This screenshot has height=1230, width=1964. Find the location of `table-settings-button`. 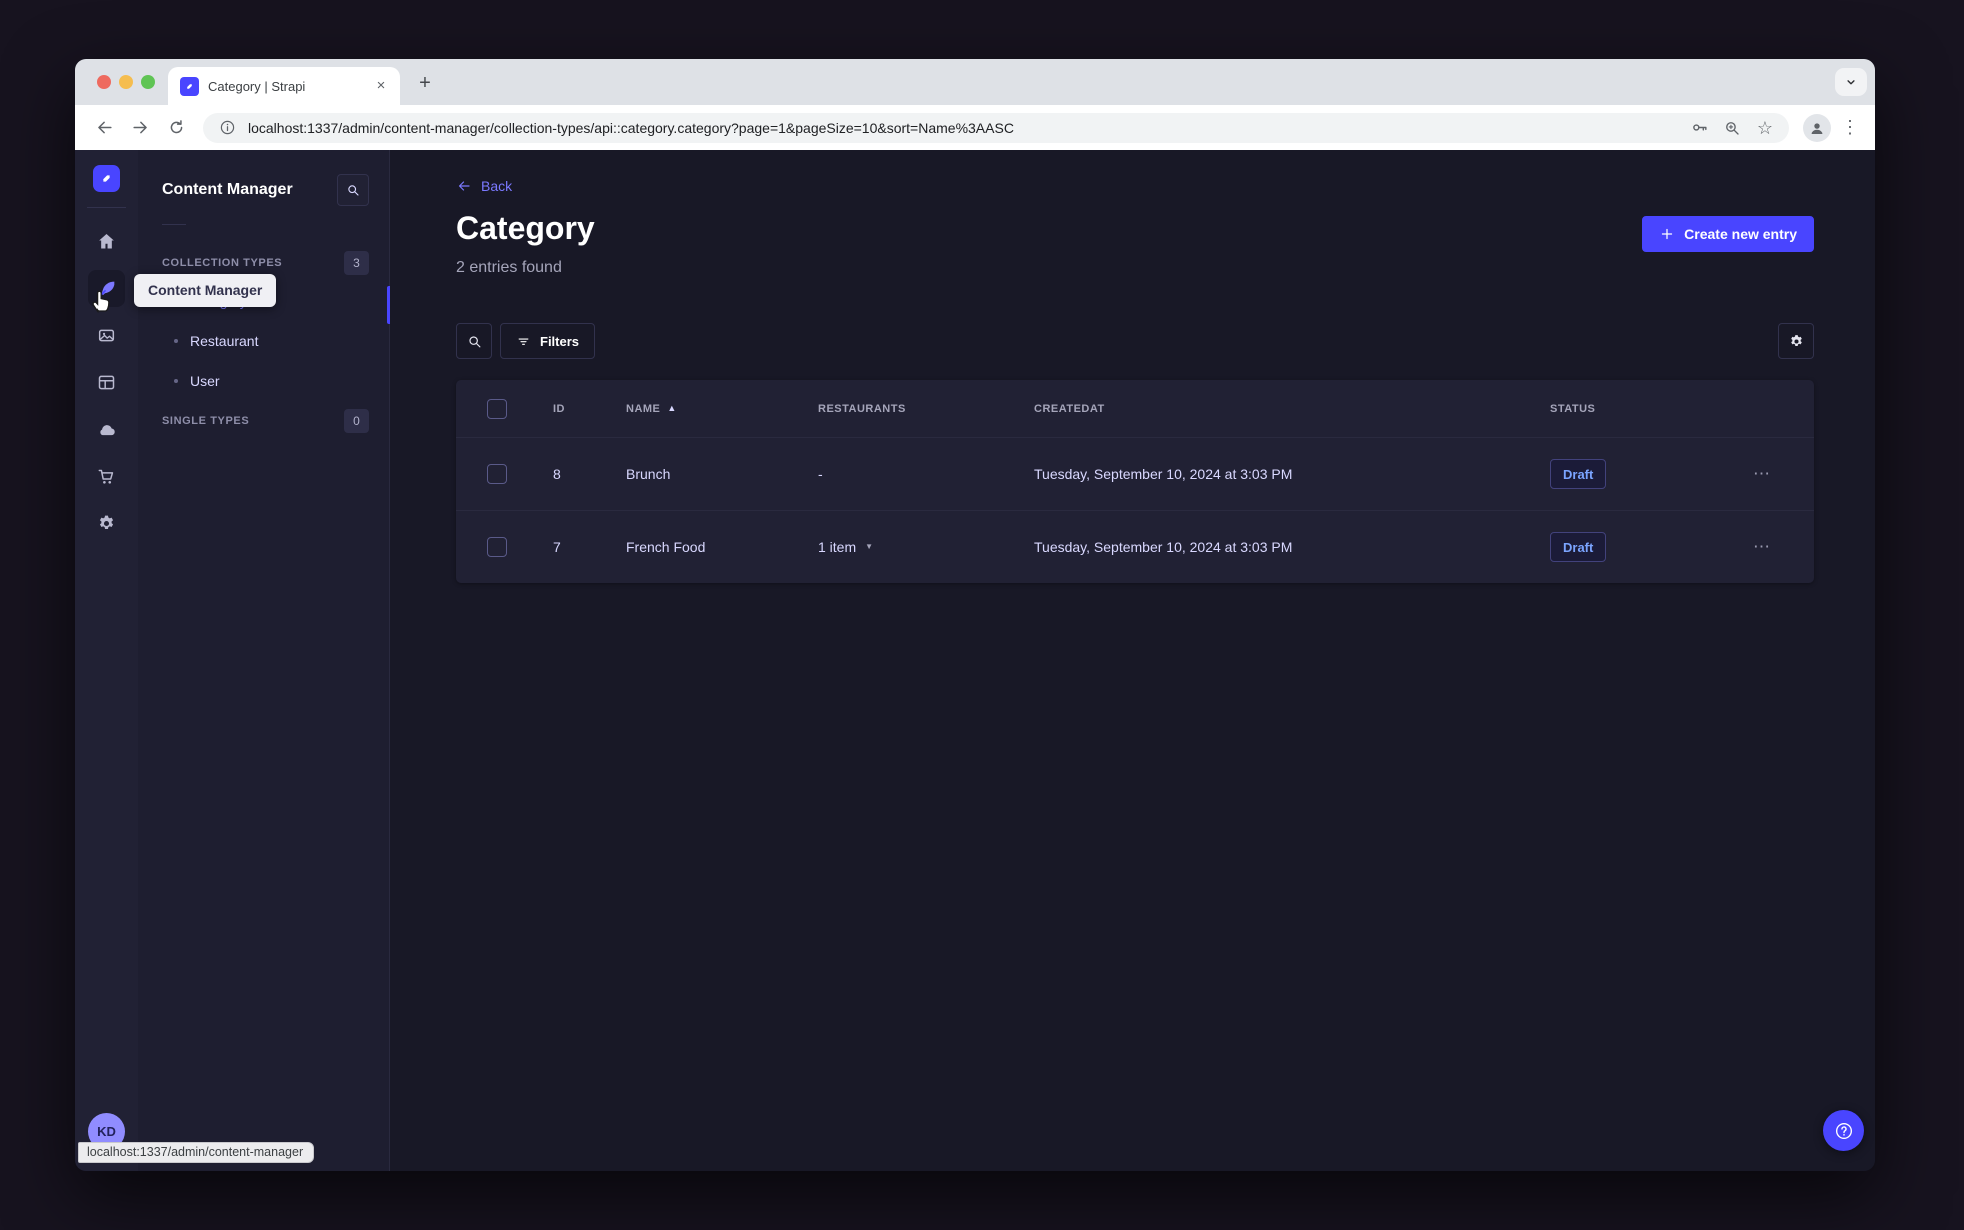

table-settings-button is located at coordinates (1796, 341).